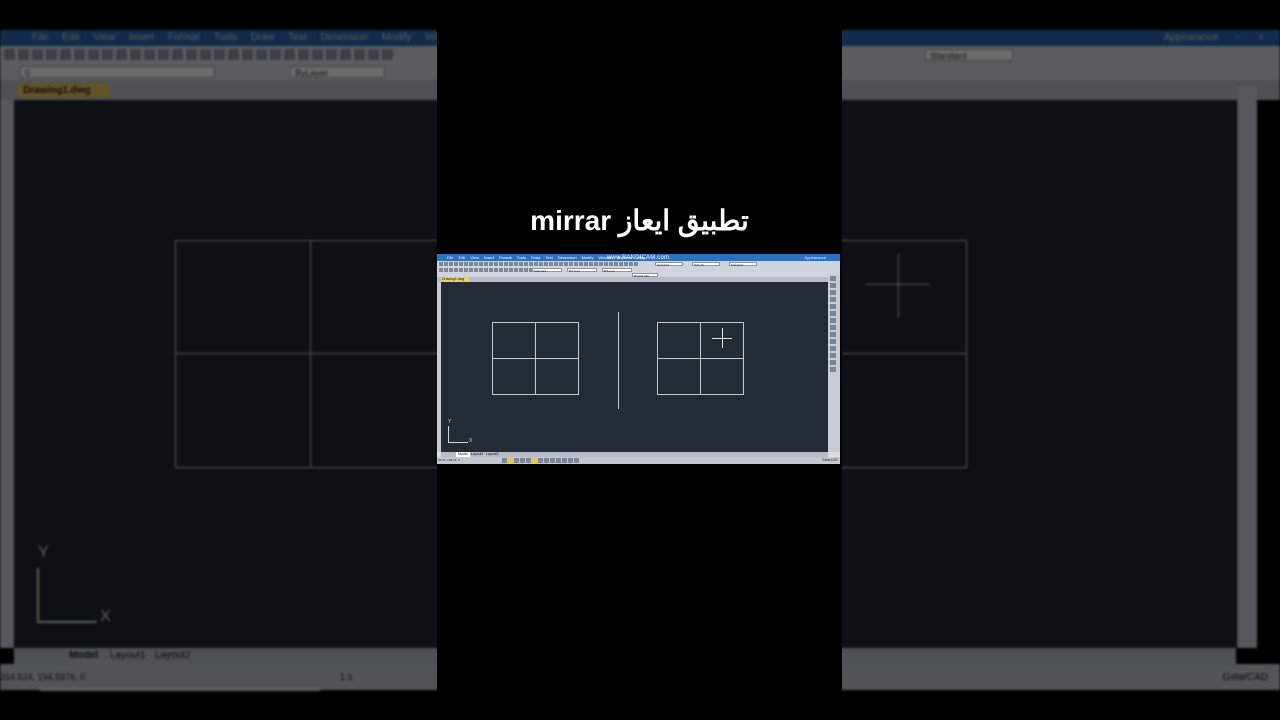 The width and height of the screenshot is (1280, 720). I want to click on cad-plotstyle-dropdown: BYCOLOR, so click(645, 275).